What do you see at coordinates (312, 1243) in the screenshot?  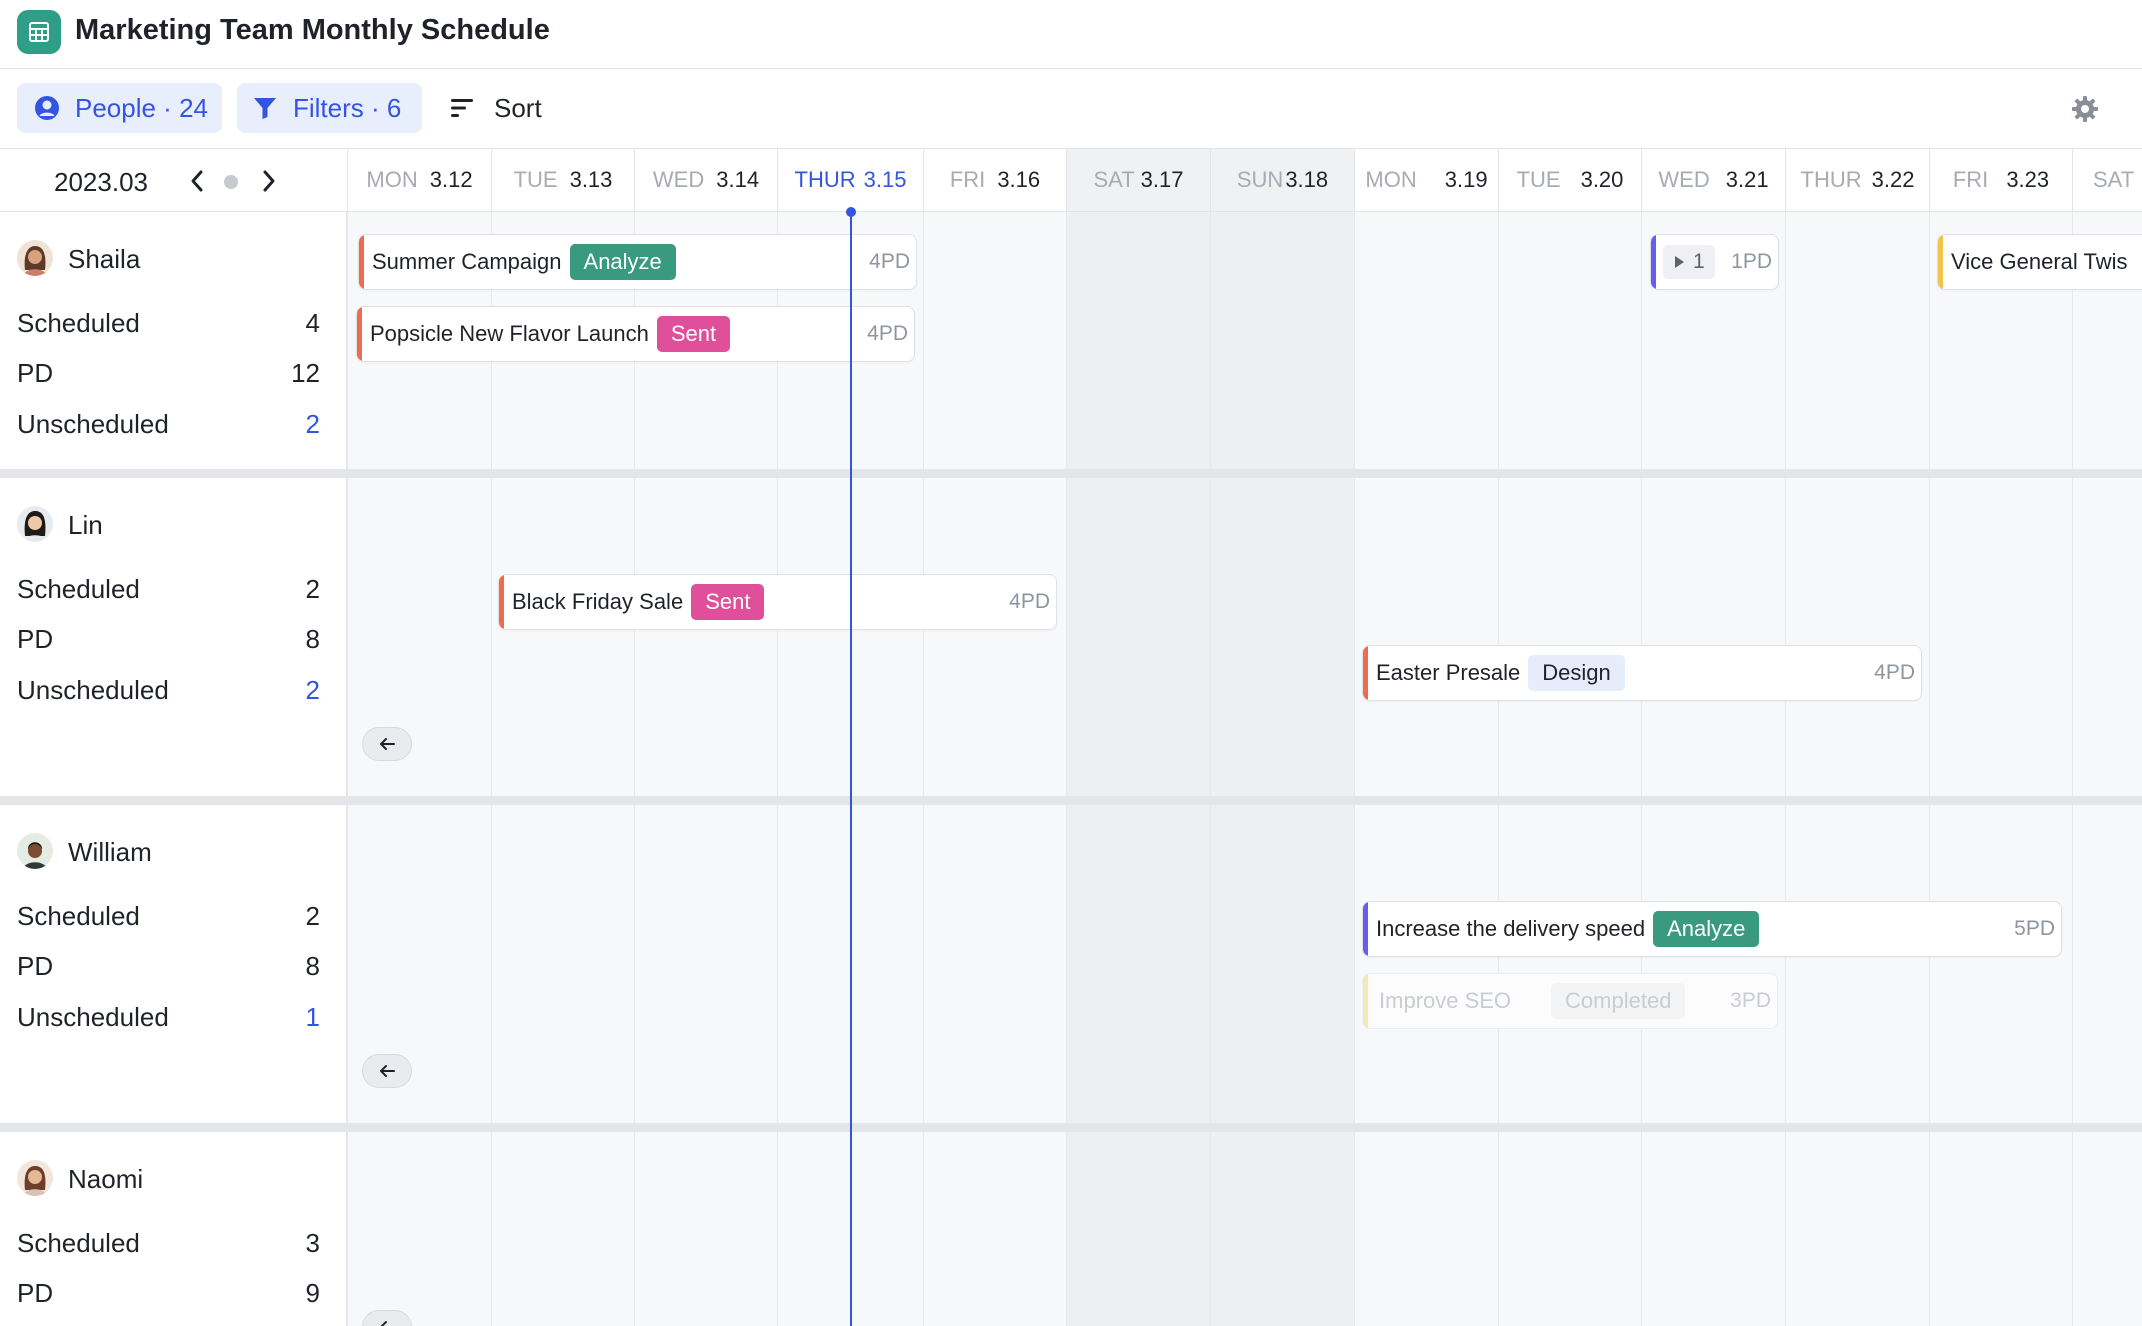 I see `stat-value: 3` at bounding box center [312, 1243].